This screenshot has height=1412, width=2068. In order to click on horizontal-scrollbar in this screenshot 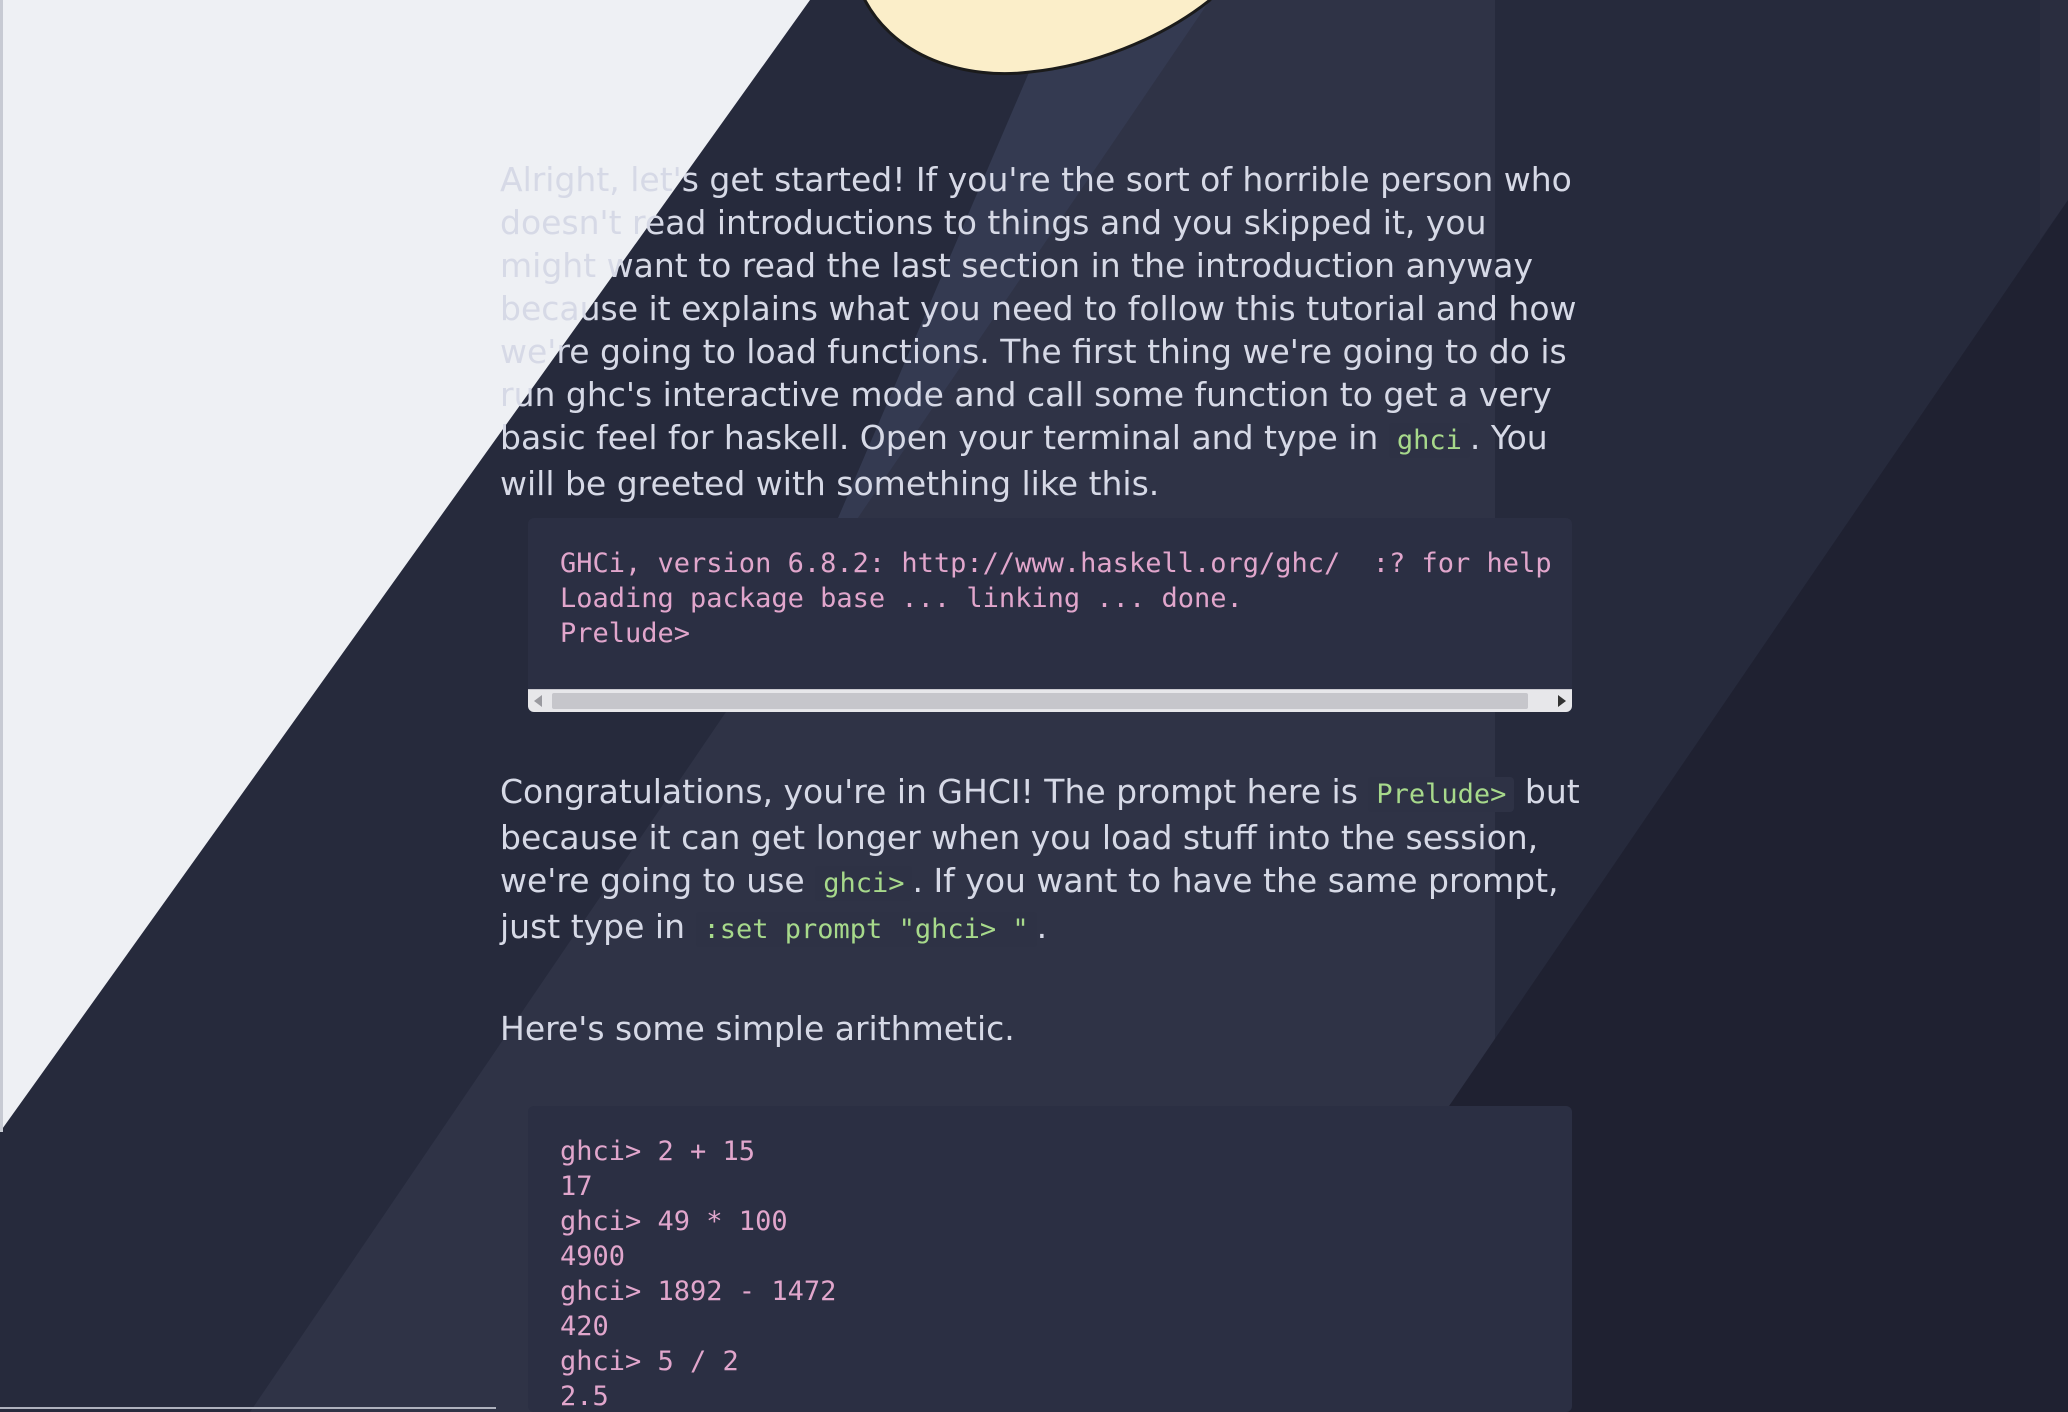, I will do `click(1050, 700)`.